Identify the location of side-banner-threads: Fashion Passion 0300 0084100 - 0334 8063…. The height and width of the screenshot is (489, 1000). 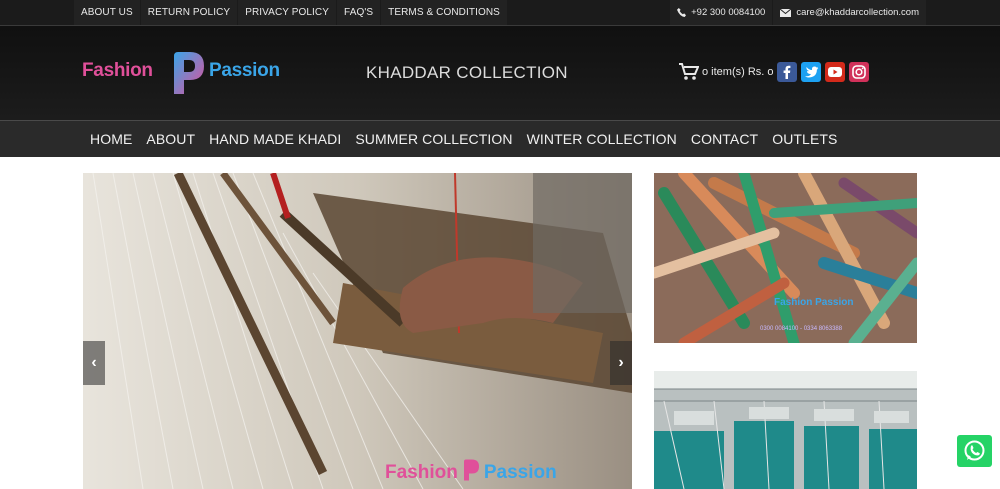
(785, 258).